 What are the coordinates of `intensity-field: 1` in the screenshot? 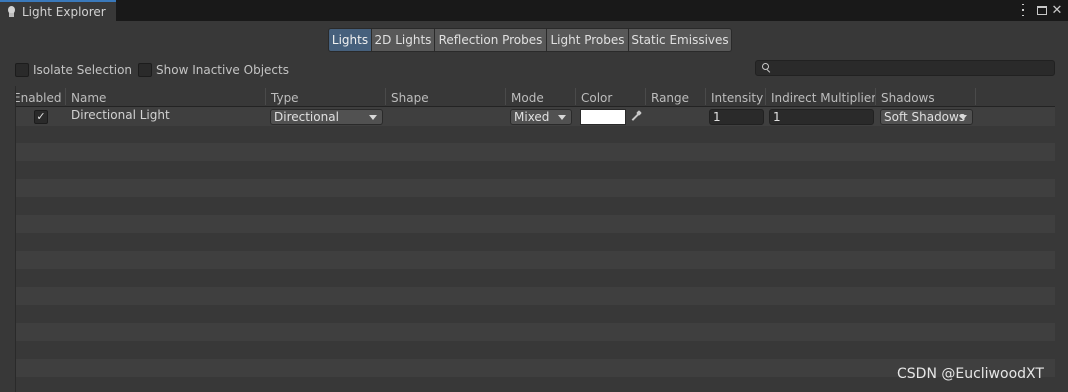 It's located at (736, 117).